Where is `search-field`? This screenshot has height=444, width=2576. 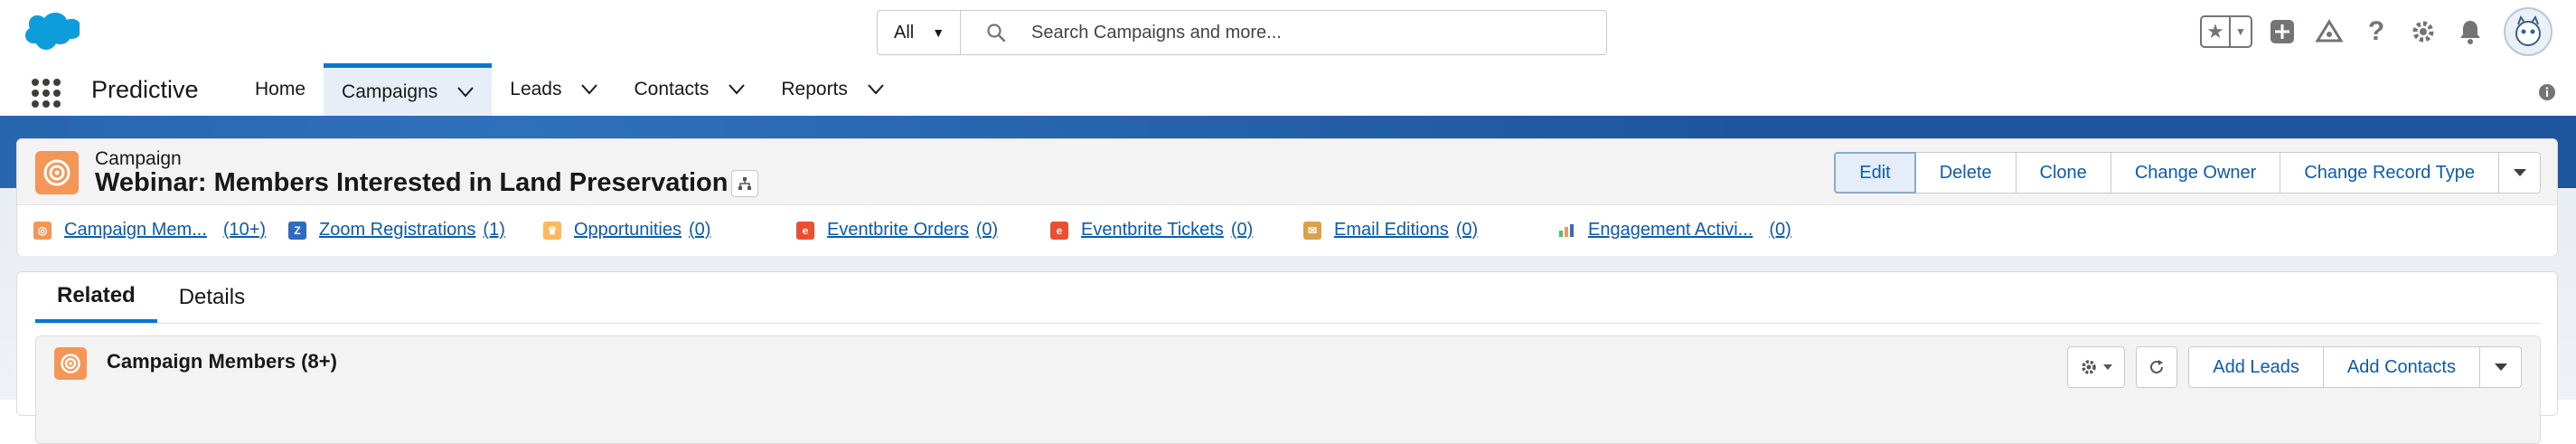
search-field is located at coordinates (1283, 32).